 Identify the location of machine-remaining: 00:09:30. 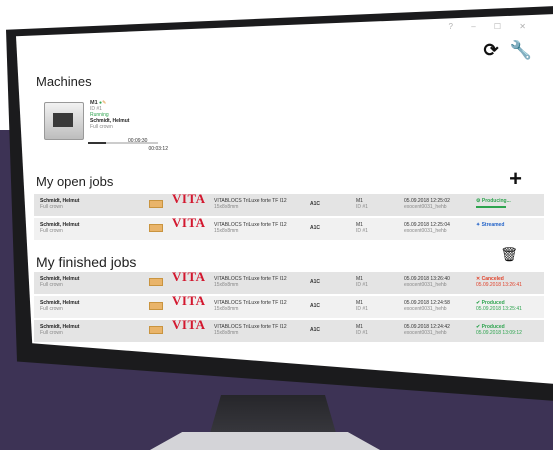
(138, 141).